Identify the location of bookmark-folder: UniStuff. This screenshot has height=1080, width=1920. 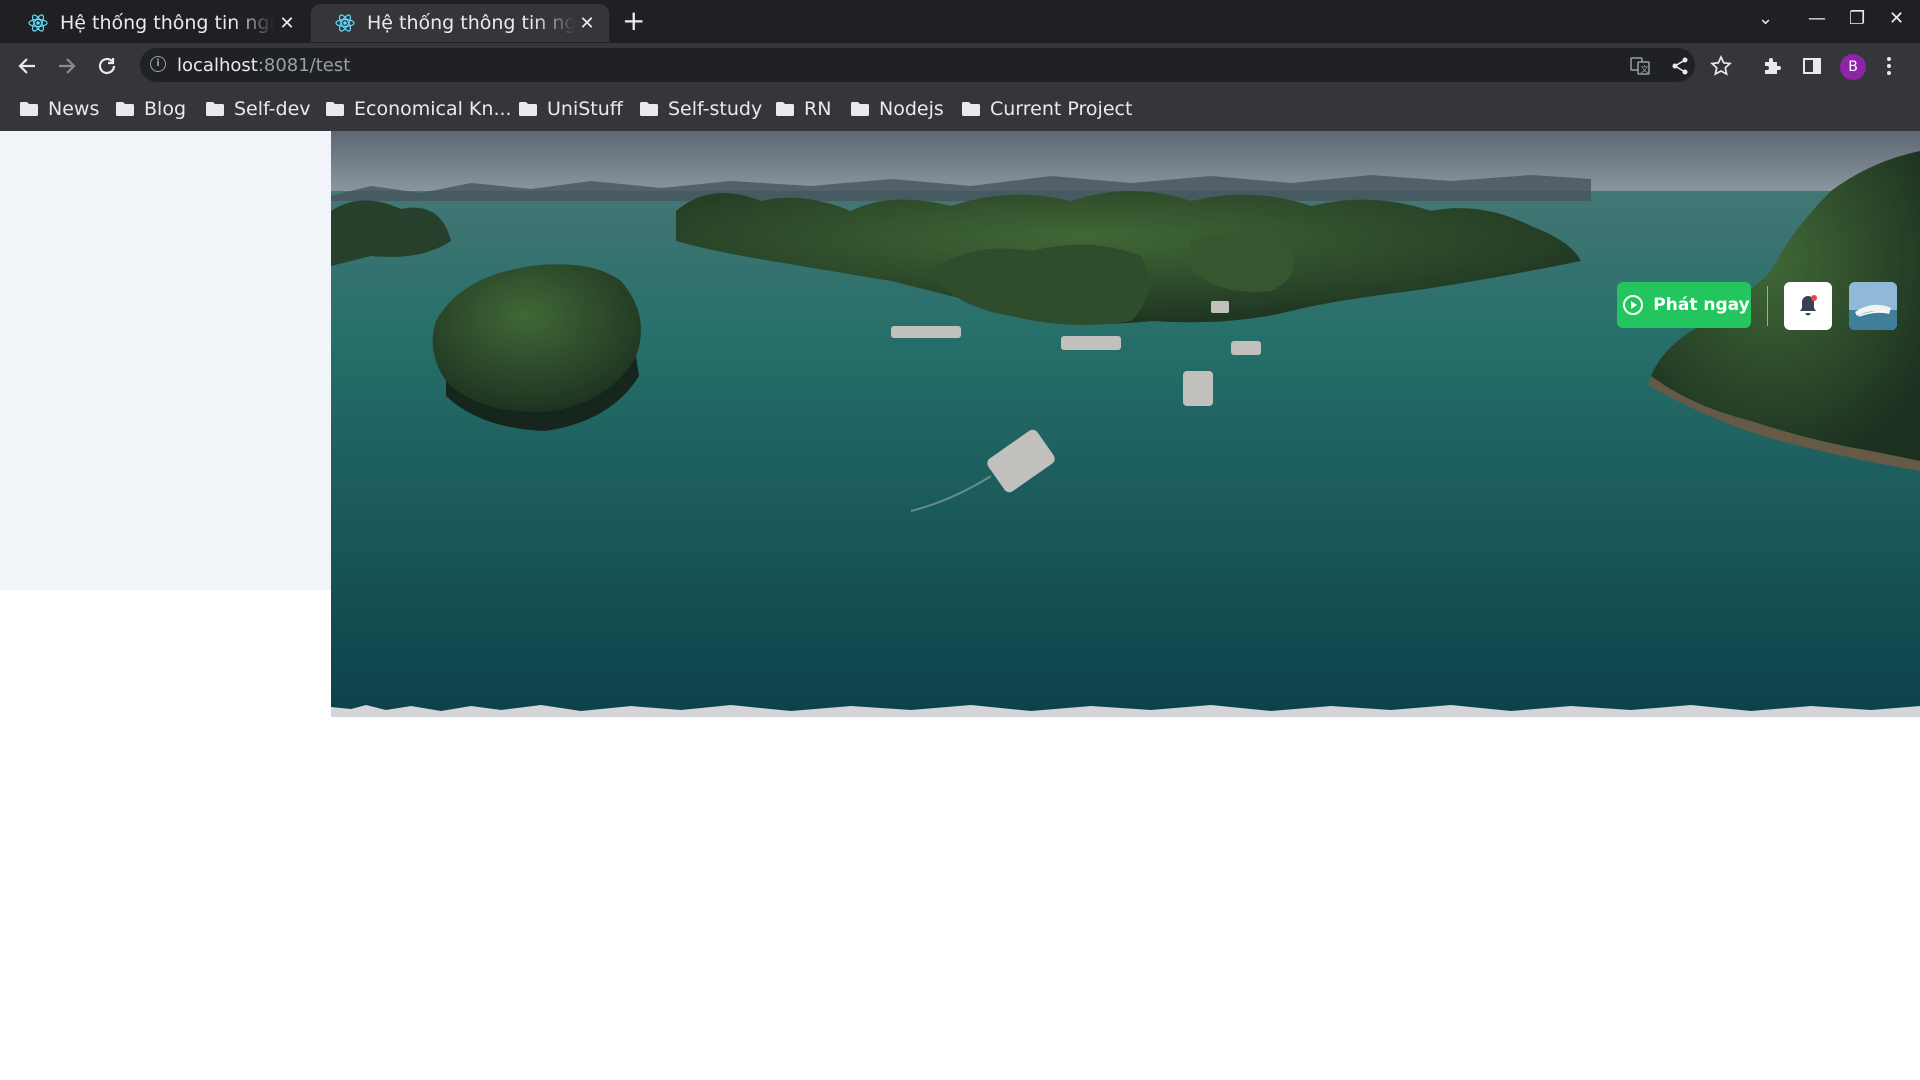
(571, 109).